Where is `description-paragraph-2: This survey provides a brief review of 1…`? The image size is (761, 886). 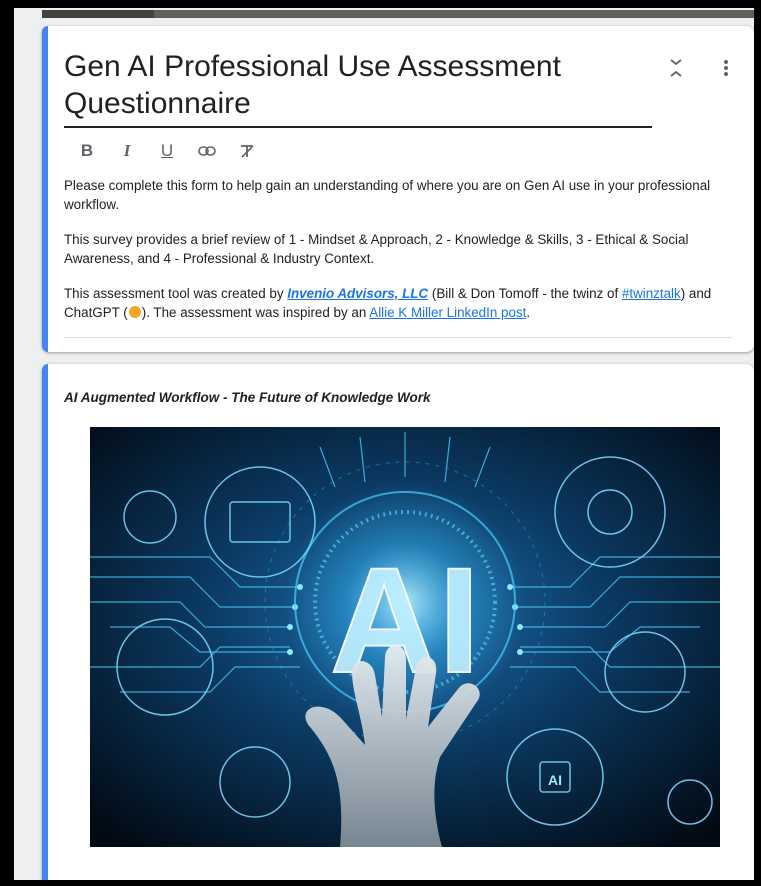 description-paragraph-2: This survey provides a brief review of 1… is located at coordinates (376, 249).